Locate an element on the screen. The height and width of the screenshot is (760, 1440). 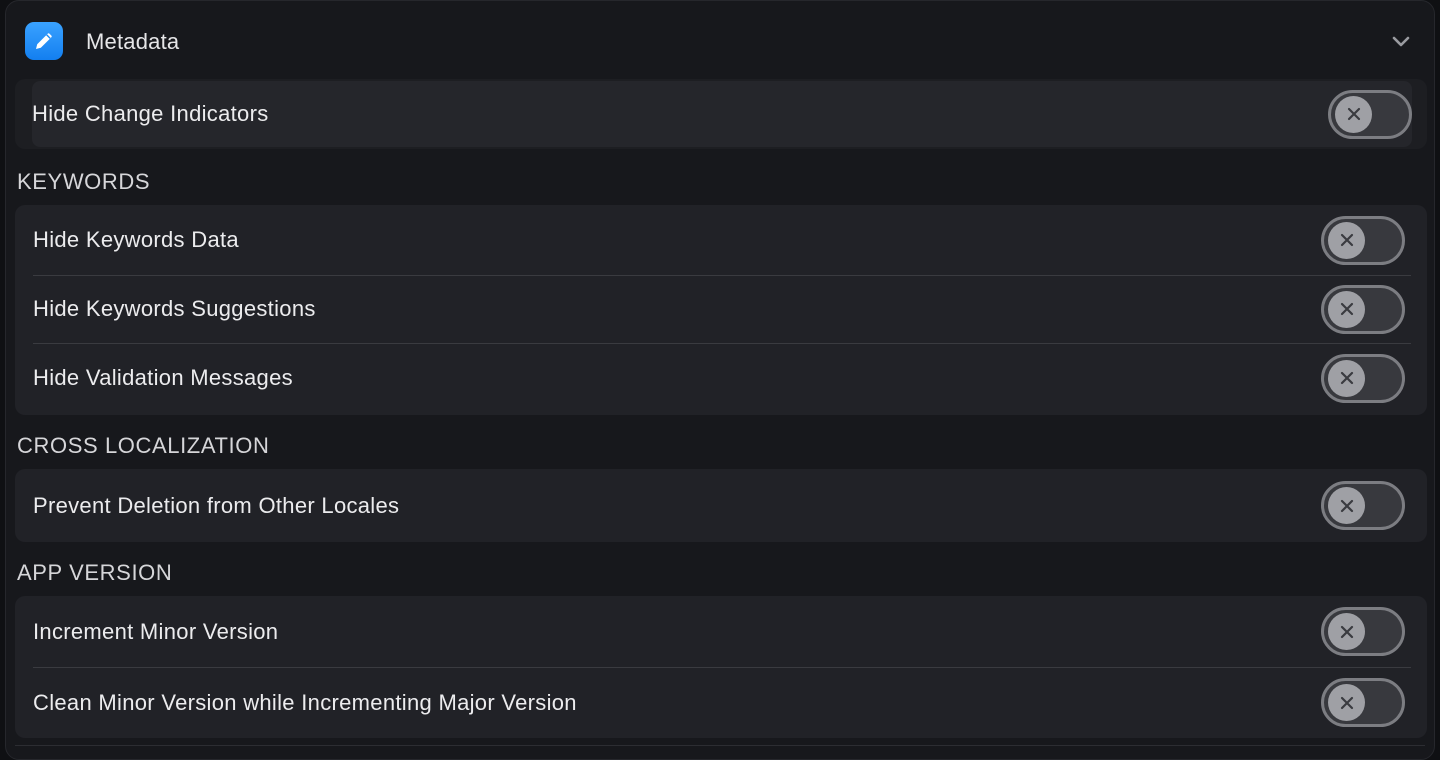
setting-label: Increment Minor Version is located at coordinates (156, 631).